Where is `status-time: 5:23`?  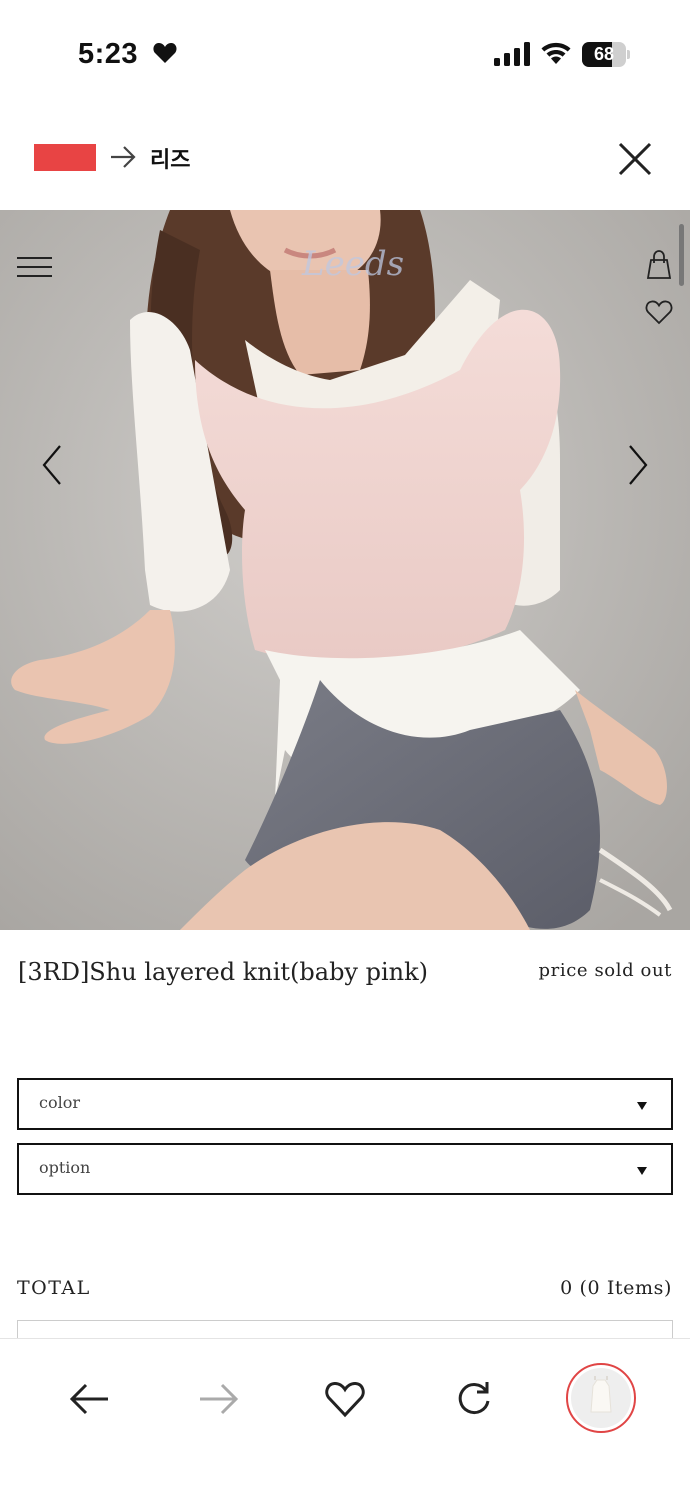
status-time: 5:23 is located at coordinates (108, 54).